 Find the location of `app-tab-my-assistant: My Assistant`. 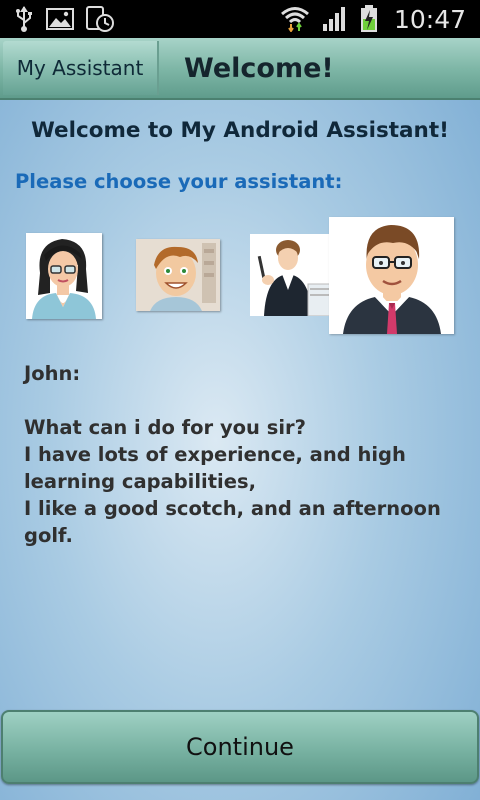

app-tab-my-assistant: My Assistant is located at coordinates (81, 68).